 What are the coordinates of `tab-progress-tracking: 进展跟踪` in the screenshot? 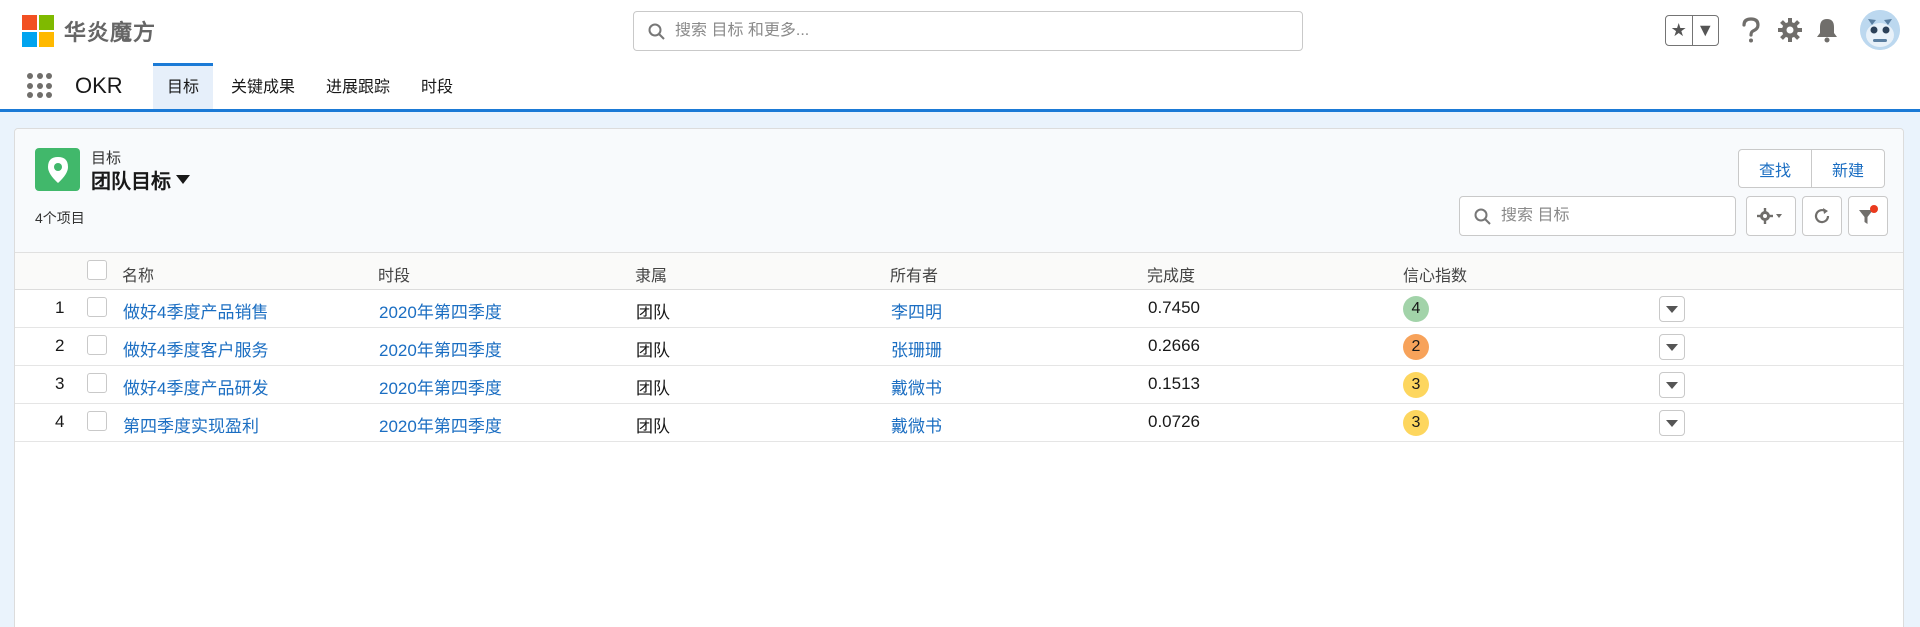 It's located at (358, 86).